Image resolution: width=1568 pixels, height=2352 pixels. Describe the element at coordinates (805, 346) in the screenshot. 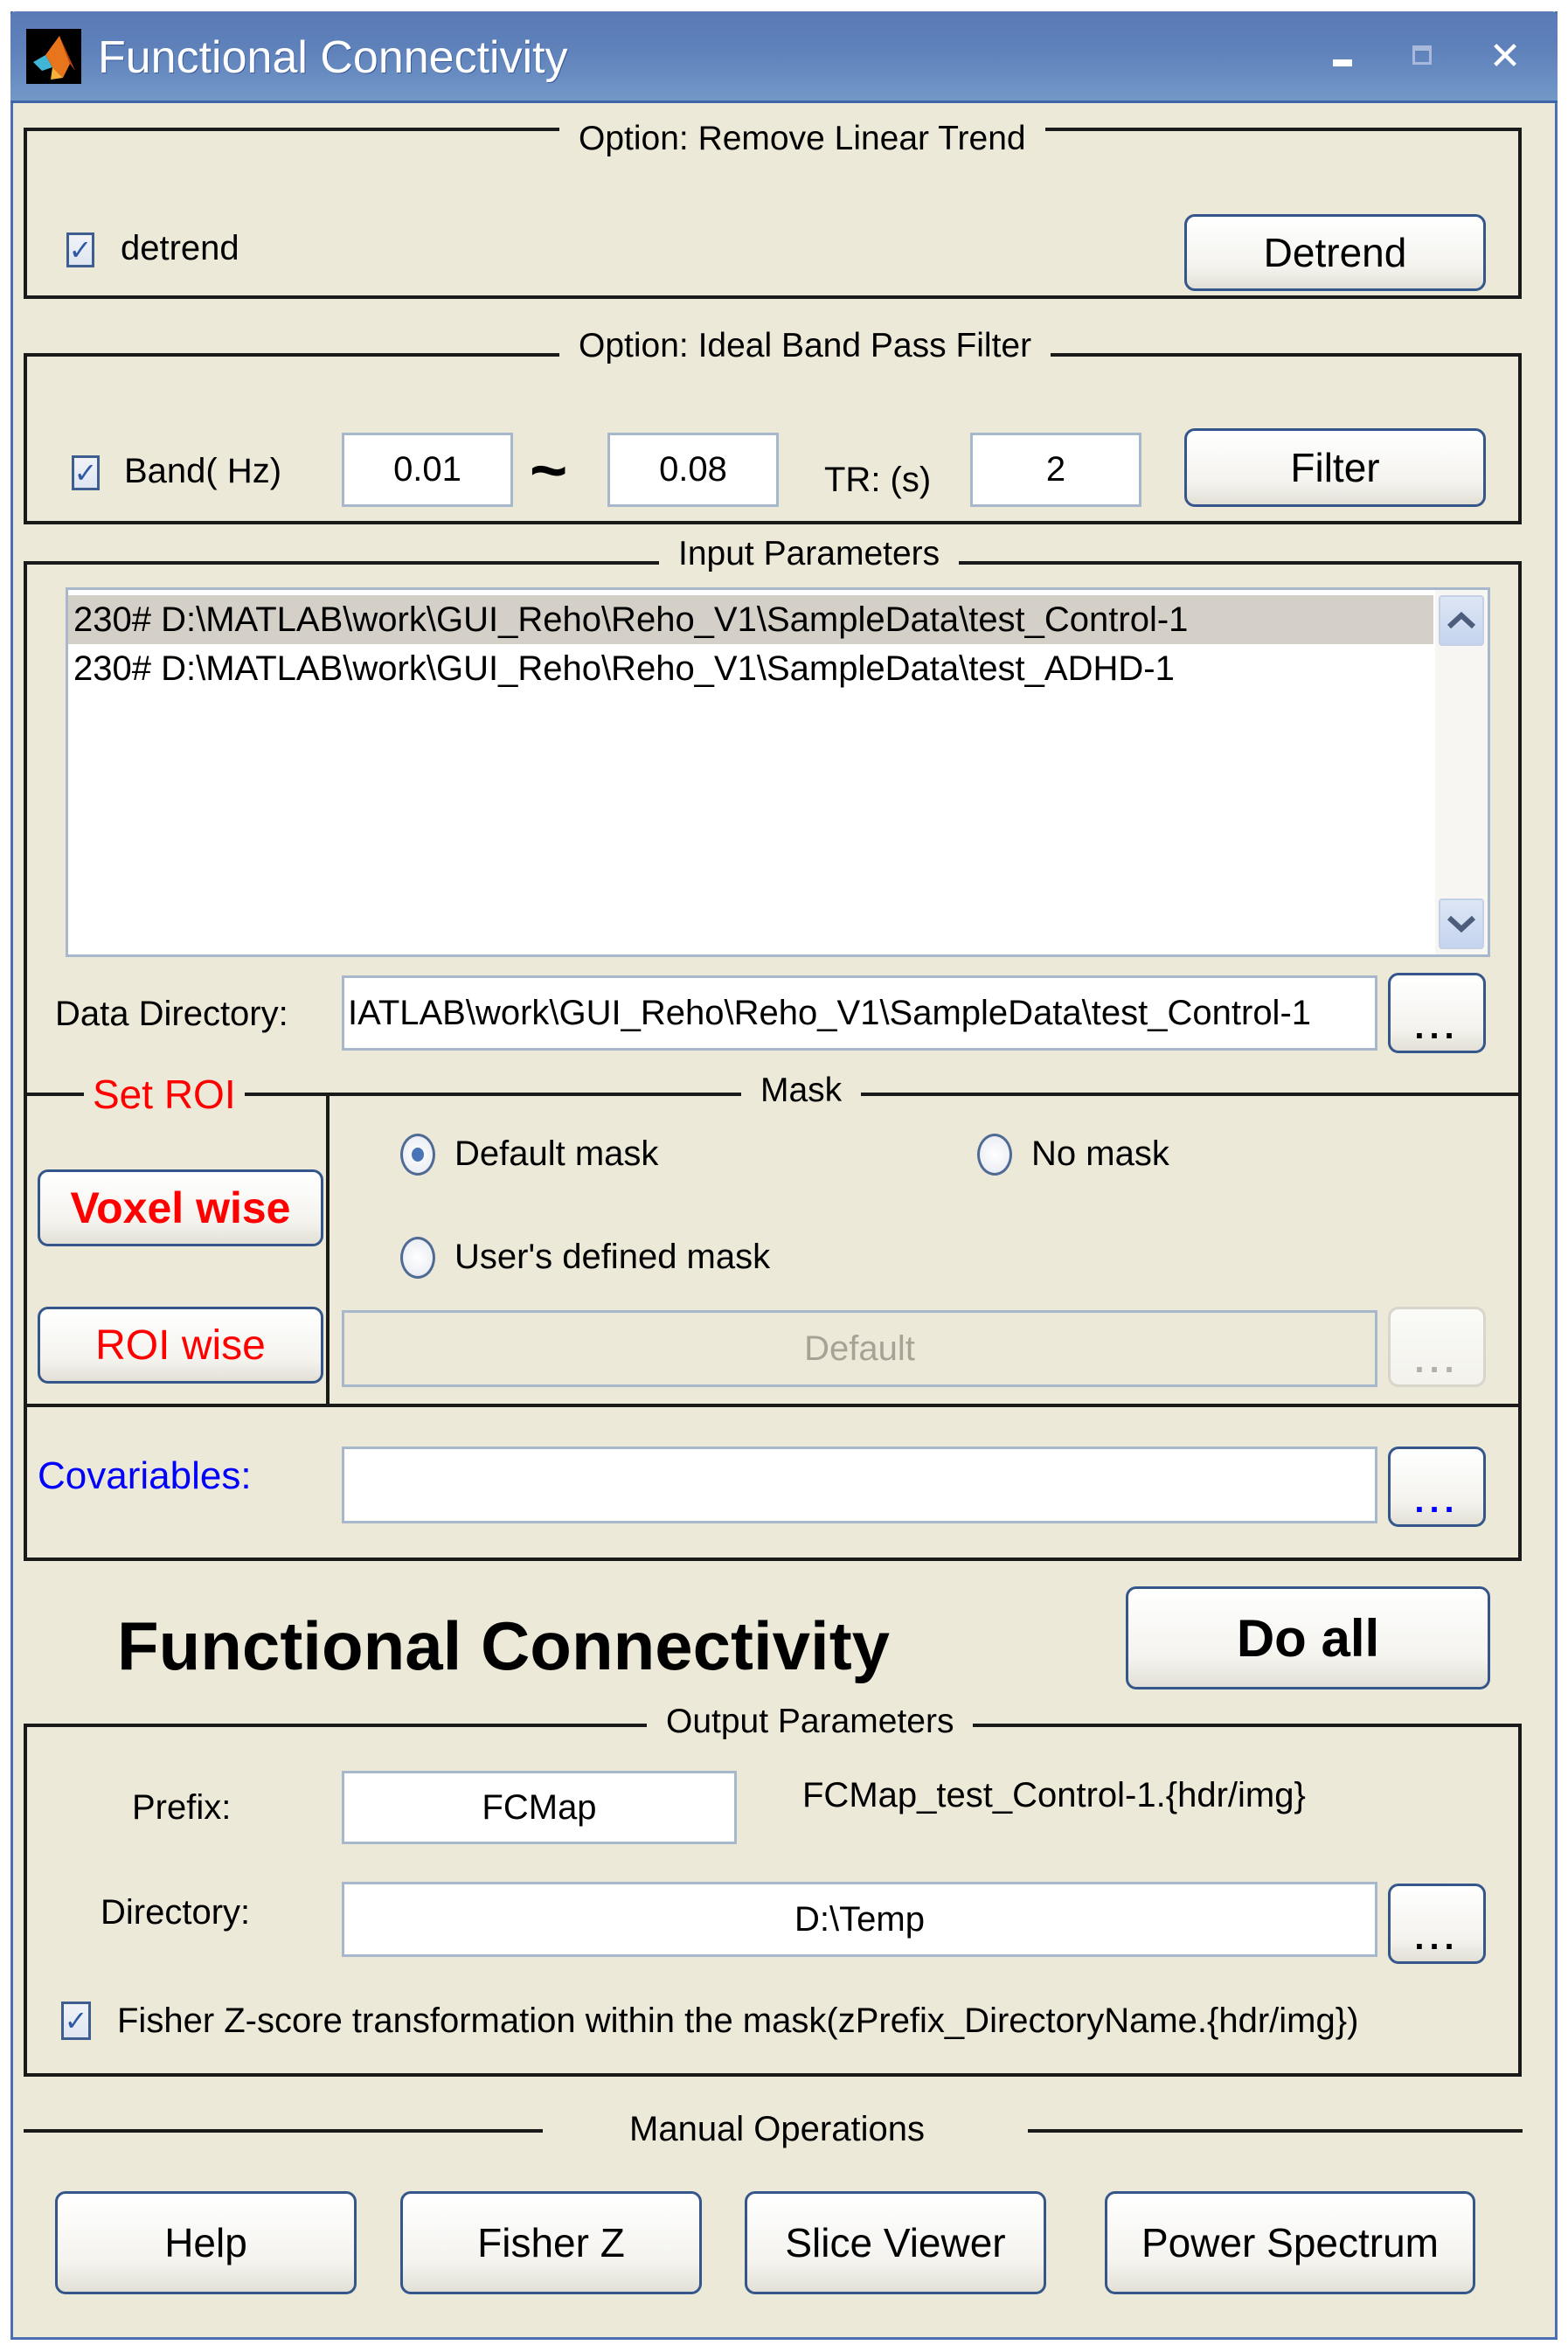

I see `filter-panel-title: Option: Ideal Band Pass Filter` at that location.